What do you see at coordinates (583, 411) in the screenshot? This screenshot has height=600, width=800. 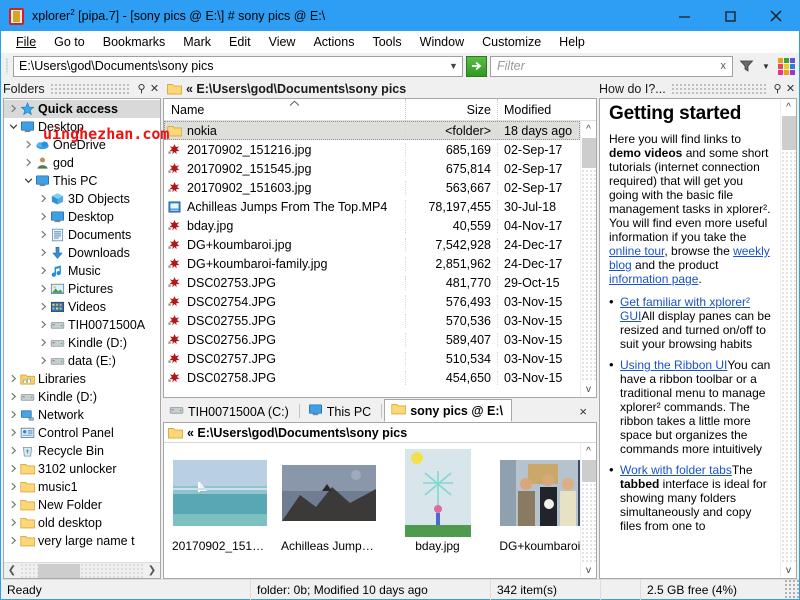 I see `close-tab-icon: ×` at bounding box center [583, 411].